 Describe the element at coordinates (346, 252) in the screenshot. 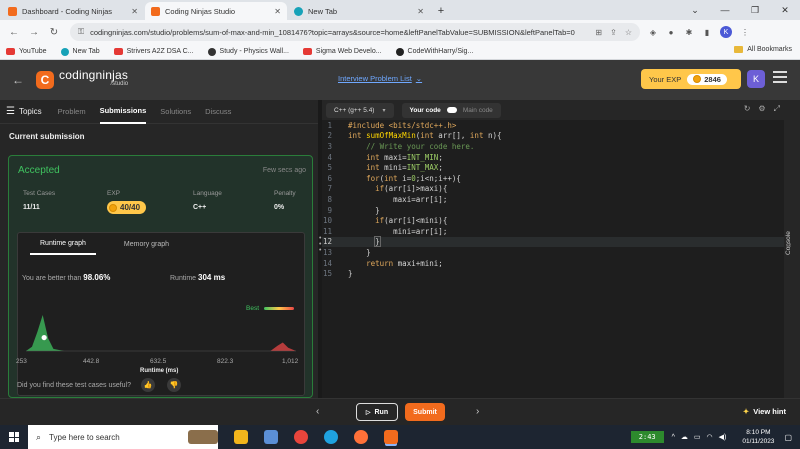

I see `code-line: 13 }` at that location.